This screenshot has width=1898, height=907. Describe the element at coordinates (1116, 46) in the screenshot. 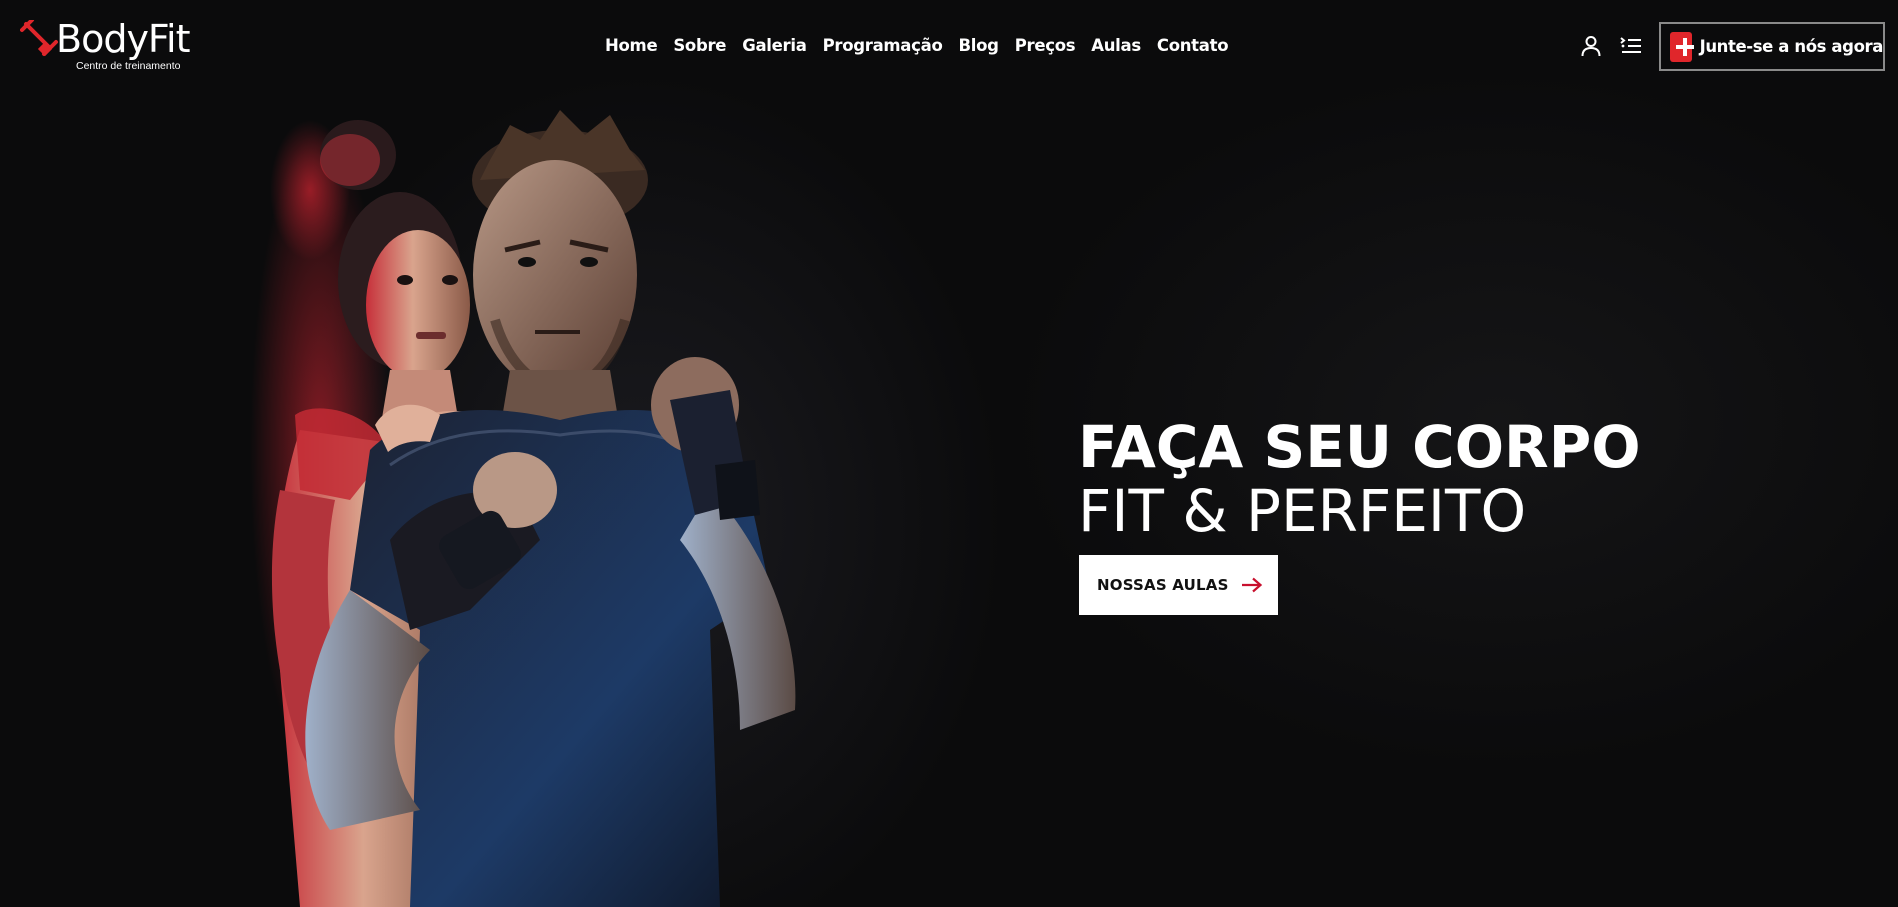

I see `nav-item-aulas: Aulas` at that location.